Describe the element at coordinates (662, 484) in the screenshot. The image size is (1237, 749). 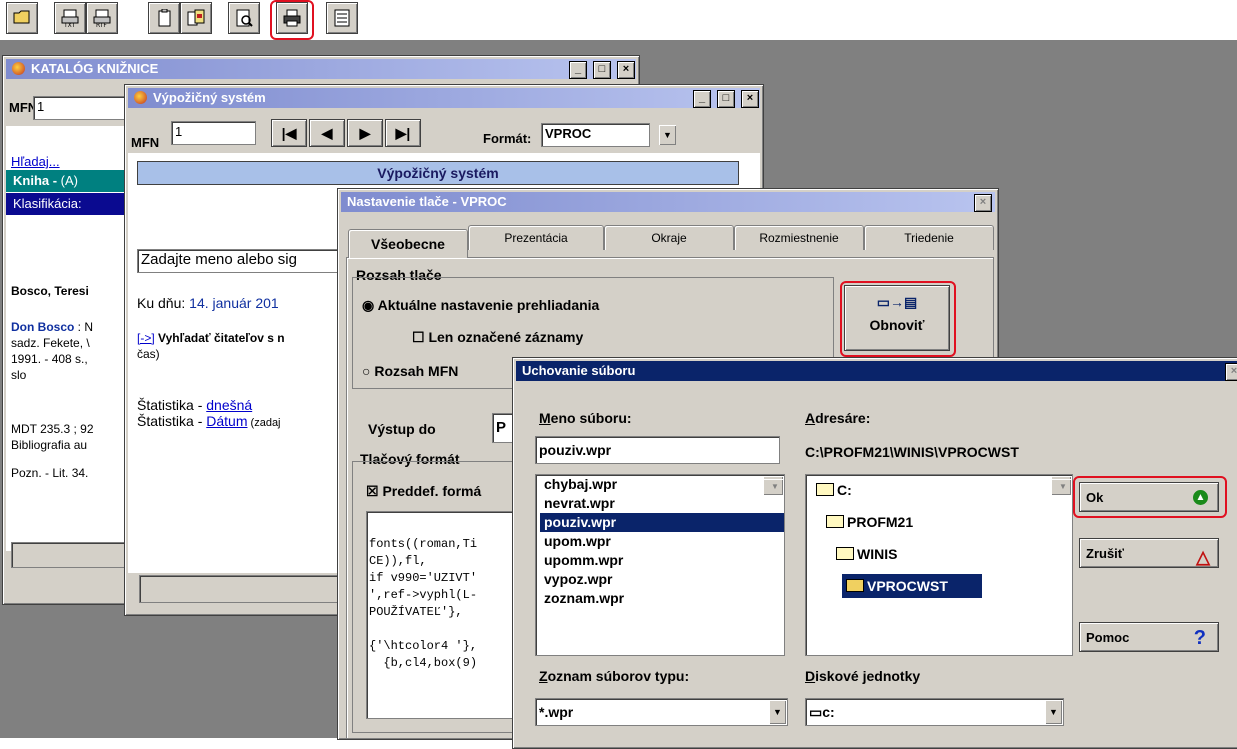
I see `file-list-item: chybaj.wpr` at that location.